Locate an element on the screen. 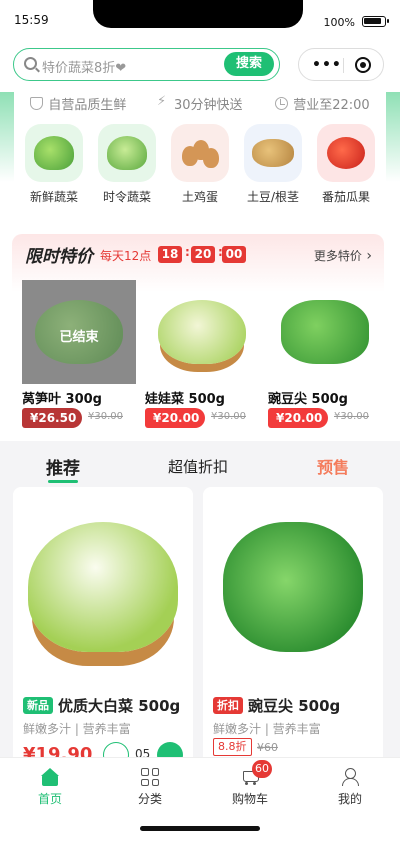 The image size is (400, 844). notch is located at coordinates (198, 14).